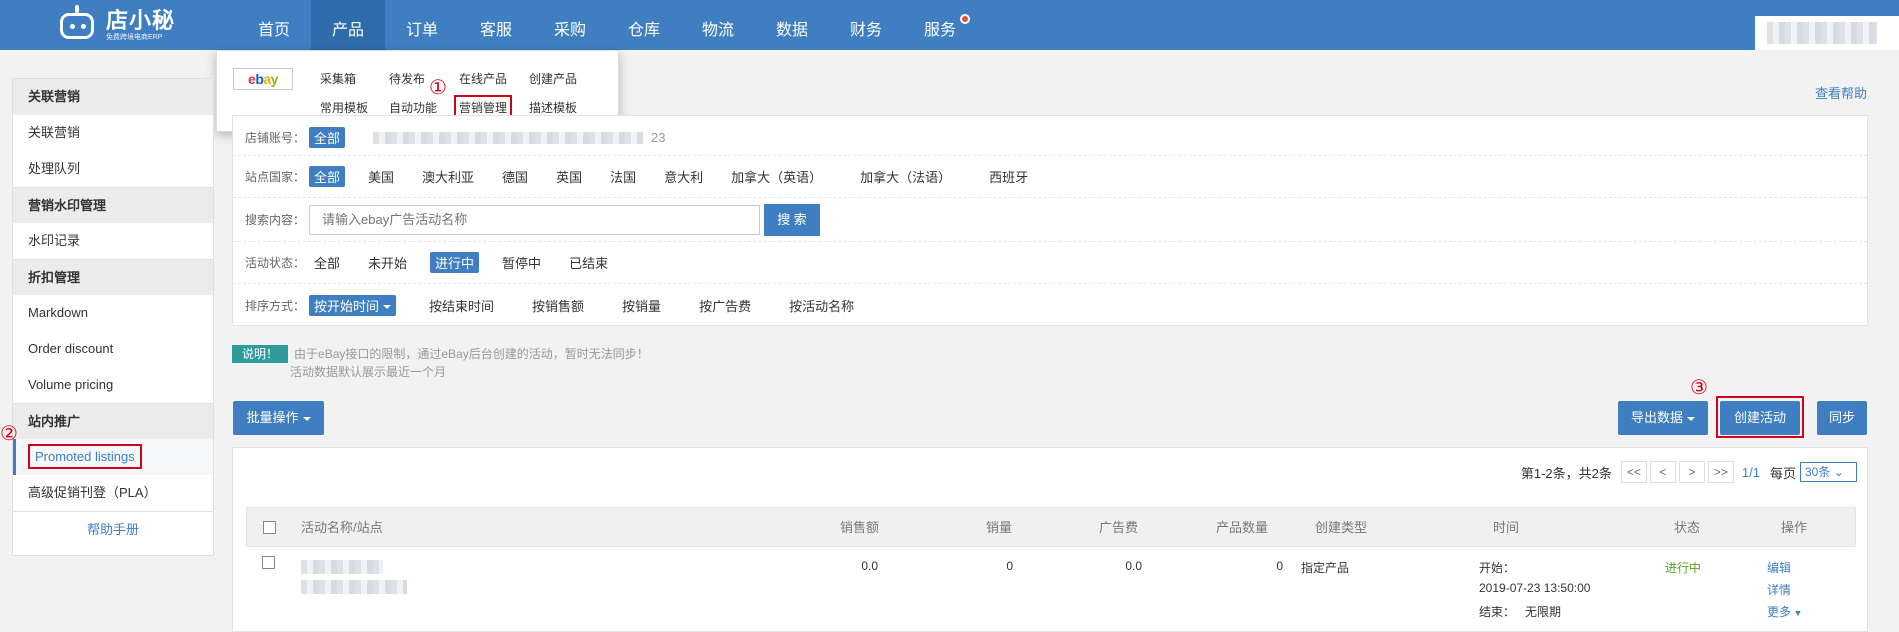 Image resolution: width=1899 pixels, height=632 pixels. What do you see at coordinates (113, 457) in the screenshot?
I see `sidebar-item-promoted-listings: Promoted listings` at bounding box center [113, 457].